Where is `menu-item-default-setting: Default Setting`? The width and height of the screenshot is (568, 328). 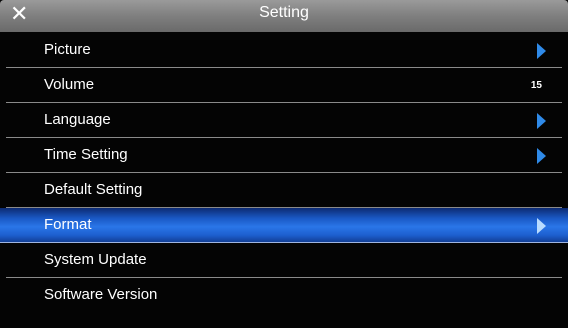
menu-item-default-setting: Default Setting is located at coordinates (284, 190).